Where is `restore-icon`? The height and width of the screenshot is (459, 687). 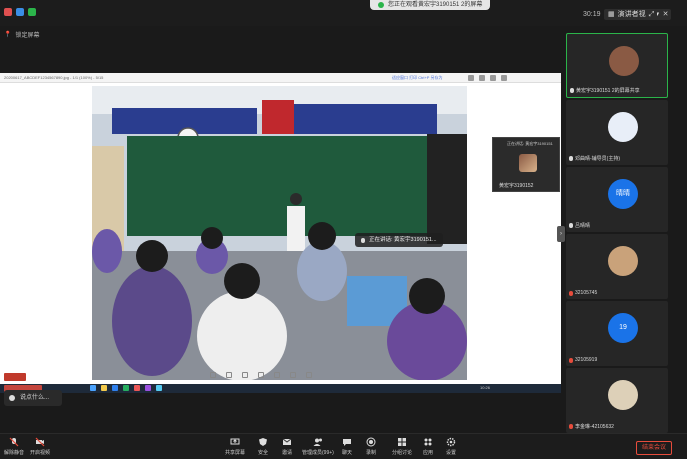 restore-icon is located at coordinates (493, 78).